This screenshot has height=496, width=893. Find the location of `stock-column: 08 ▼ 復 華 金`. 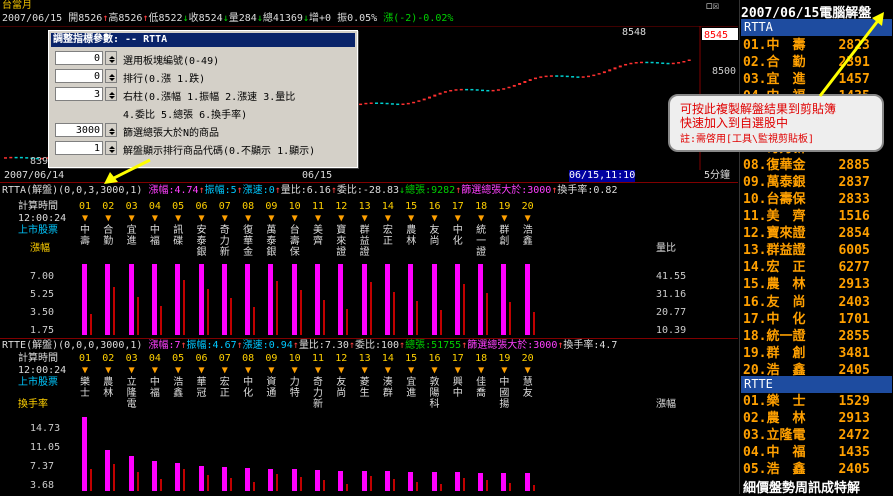

stock-column: 08 ▼ 復 華 金 is located at coordinates (248, 229).